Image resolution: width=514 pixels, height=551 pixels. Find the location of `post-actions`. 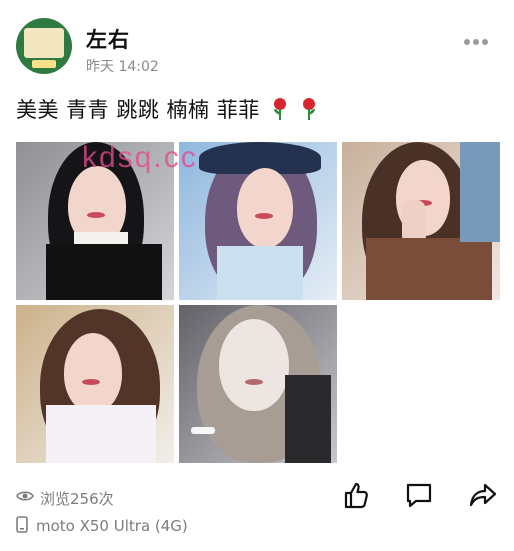

post-actions is located at coordinates (419, 497).